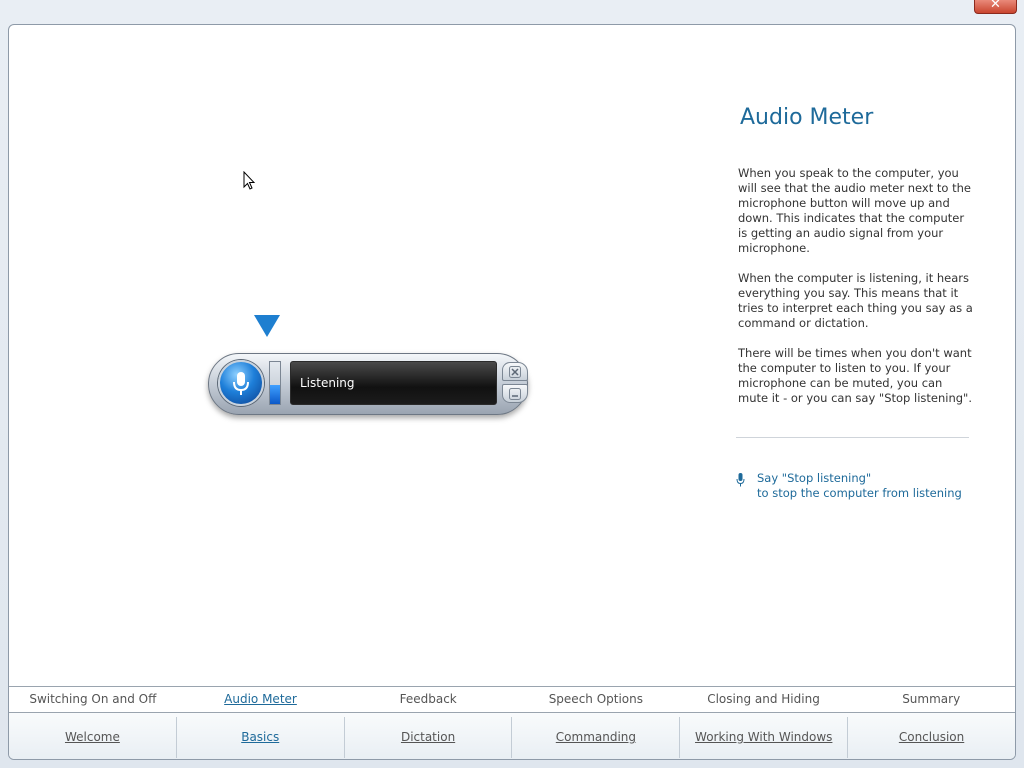 This screenshot has height=768, width=1024. Describe the element at coordinates (93, 737) in the screenshot. I see `nav-item-welcome: Welcome` at that location.